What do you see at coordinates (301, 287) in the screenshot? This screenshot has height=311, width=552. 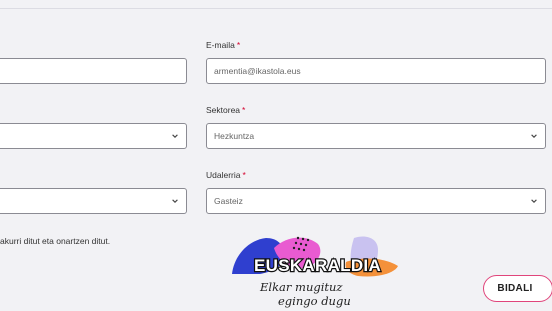 I see `logo-tagline-line1: Elkar mugituz` at bounding box center [301, 287].